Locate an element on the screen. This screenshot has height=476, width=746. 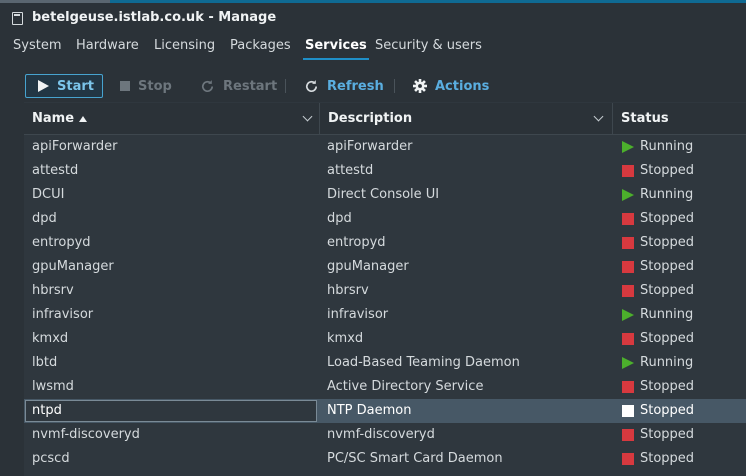
cell-name: hbrsrv is located at coordinates (53, 290).